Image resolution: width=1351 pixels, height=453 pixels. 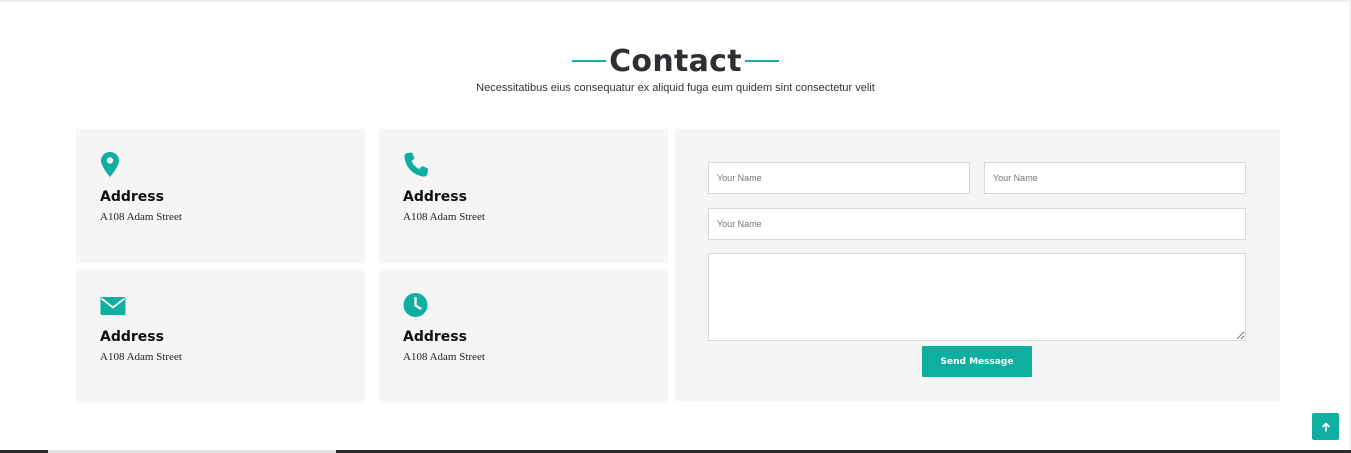 I want to click on title-left-line, so click(x=589, y=61).